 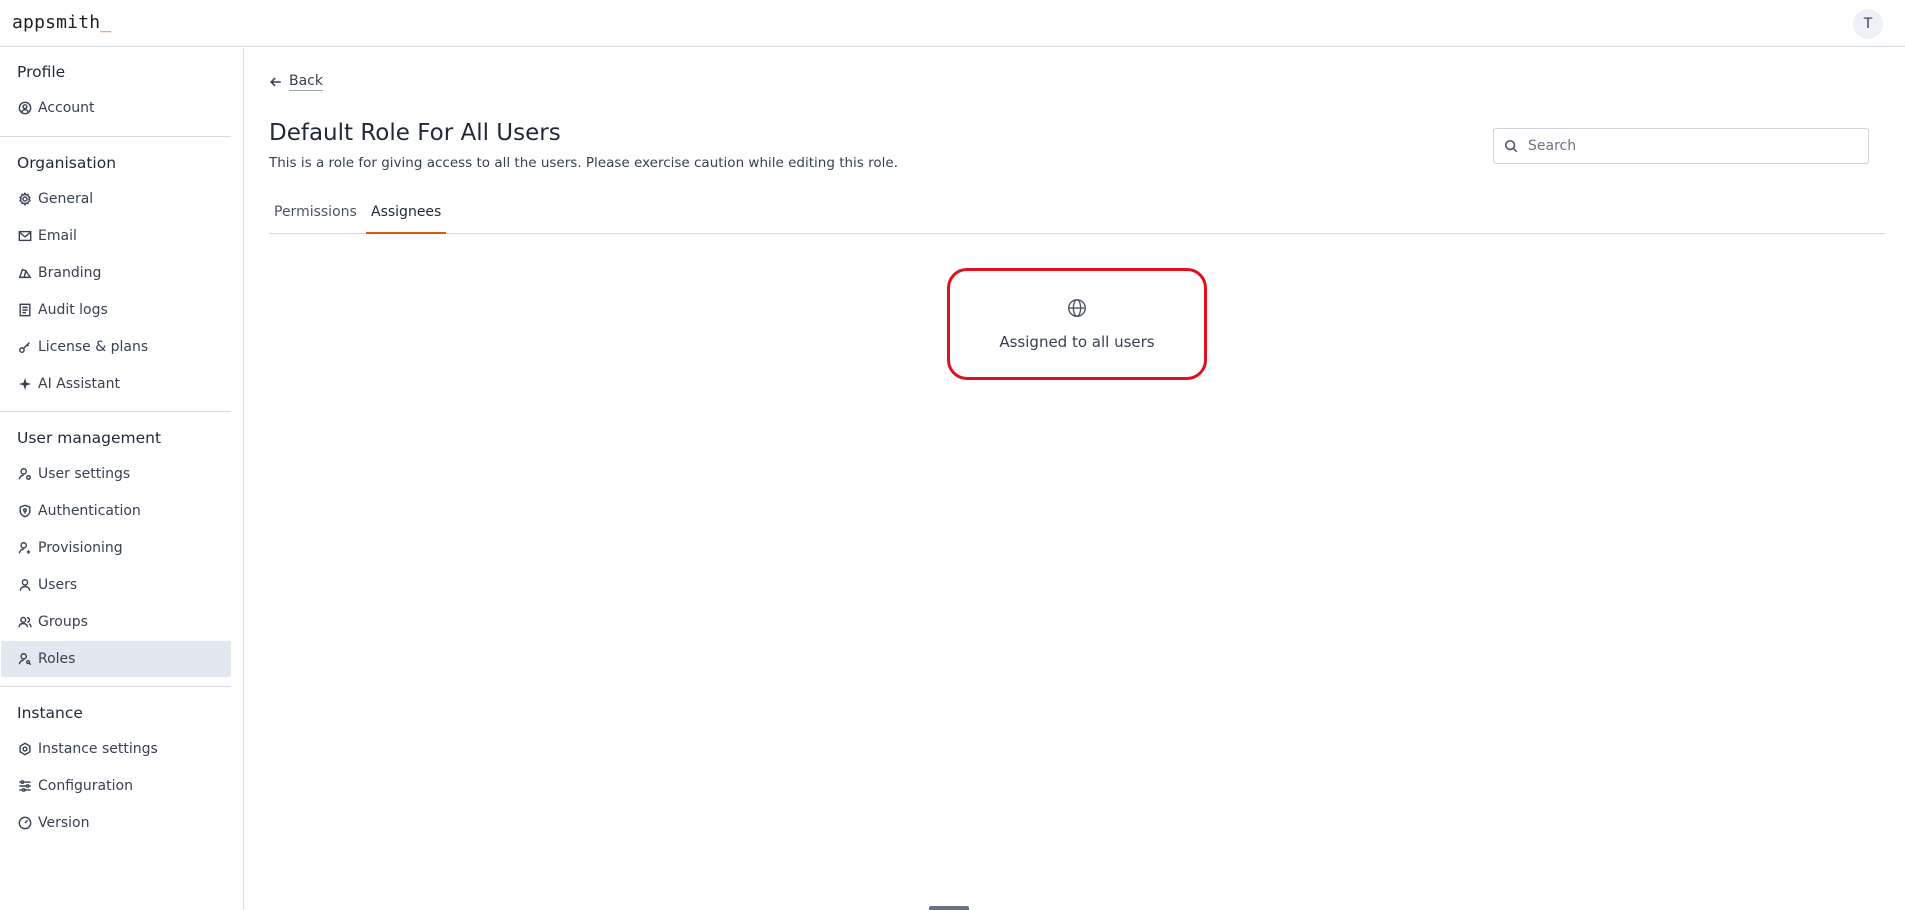 What do you see at coordinates (116, 511) in the screenshot?
I see `sidebar-item-authentication: Authentication` at bounding box center [116, 511].